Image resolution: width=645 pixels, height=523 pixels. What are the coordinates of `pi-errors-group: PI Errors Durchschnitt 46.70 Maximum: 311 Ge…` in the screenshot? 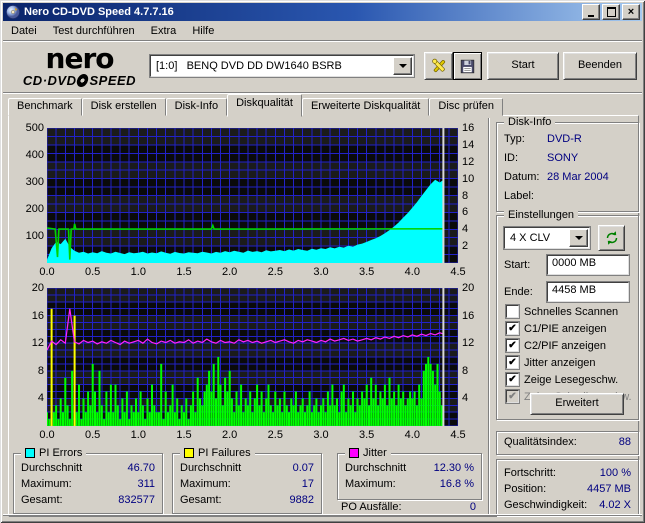 It's located at (88, 480).